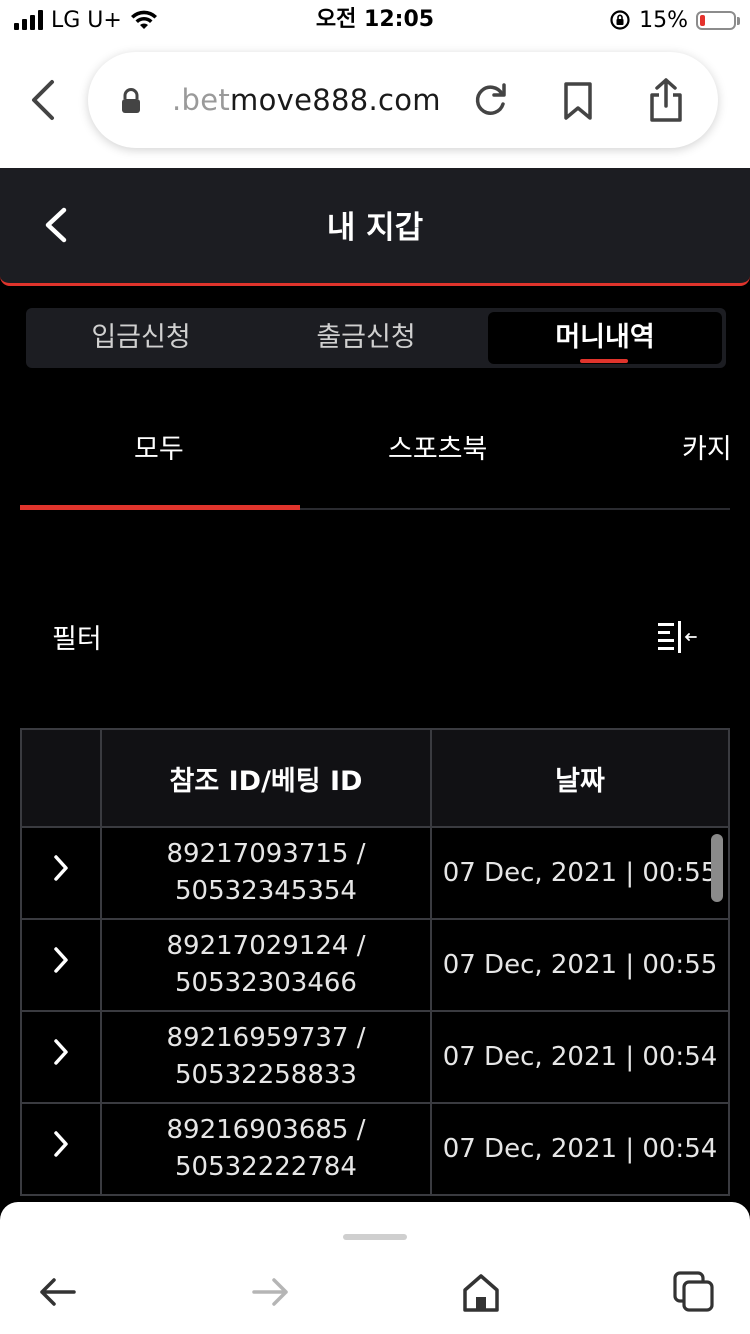 Image resolution: width=750 pixels, height=1334 pixels. Describe the element at coordinates (578, 100) in the screenshot. I see `bookmark-icon` at that location.